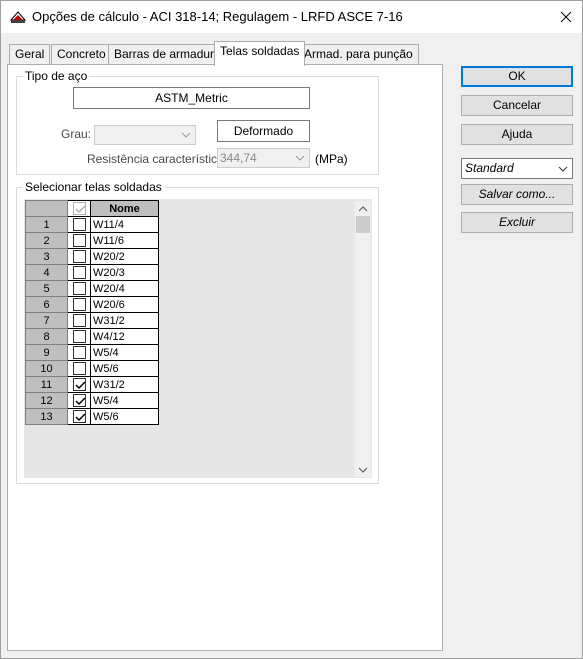 Image resolution: width=583 pixels, height=659 pixels. Describe the element at coordinates (46, 336) in the screenshot. I see `row-number: 8` at that location.